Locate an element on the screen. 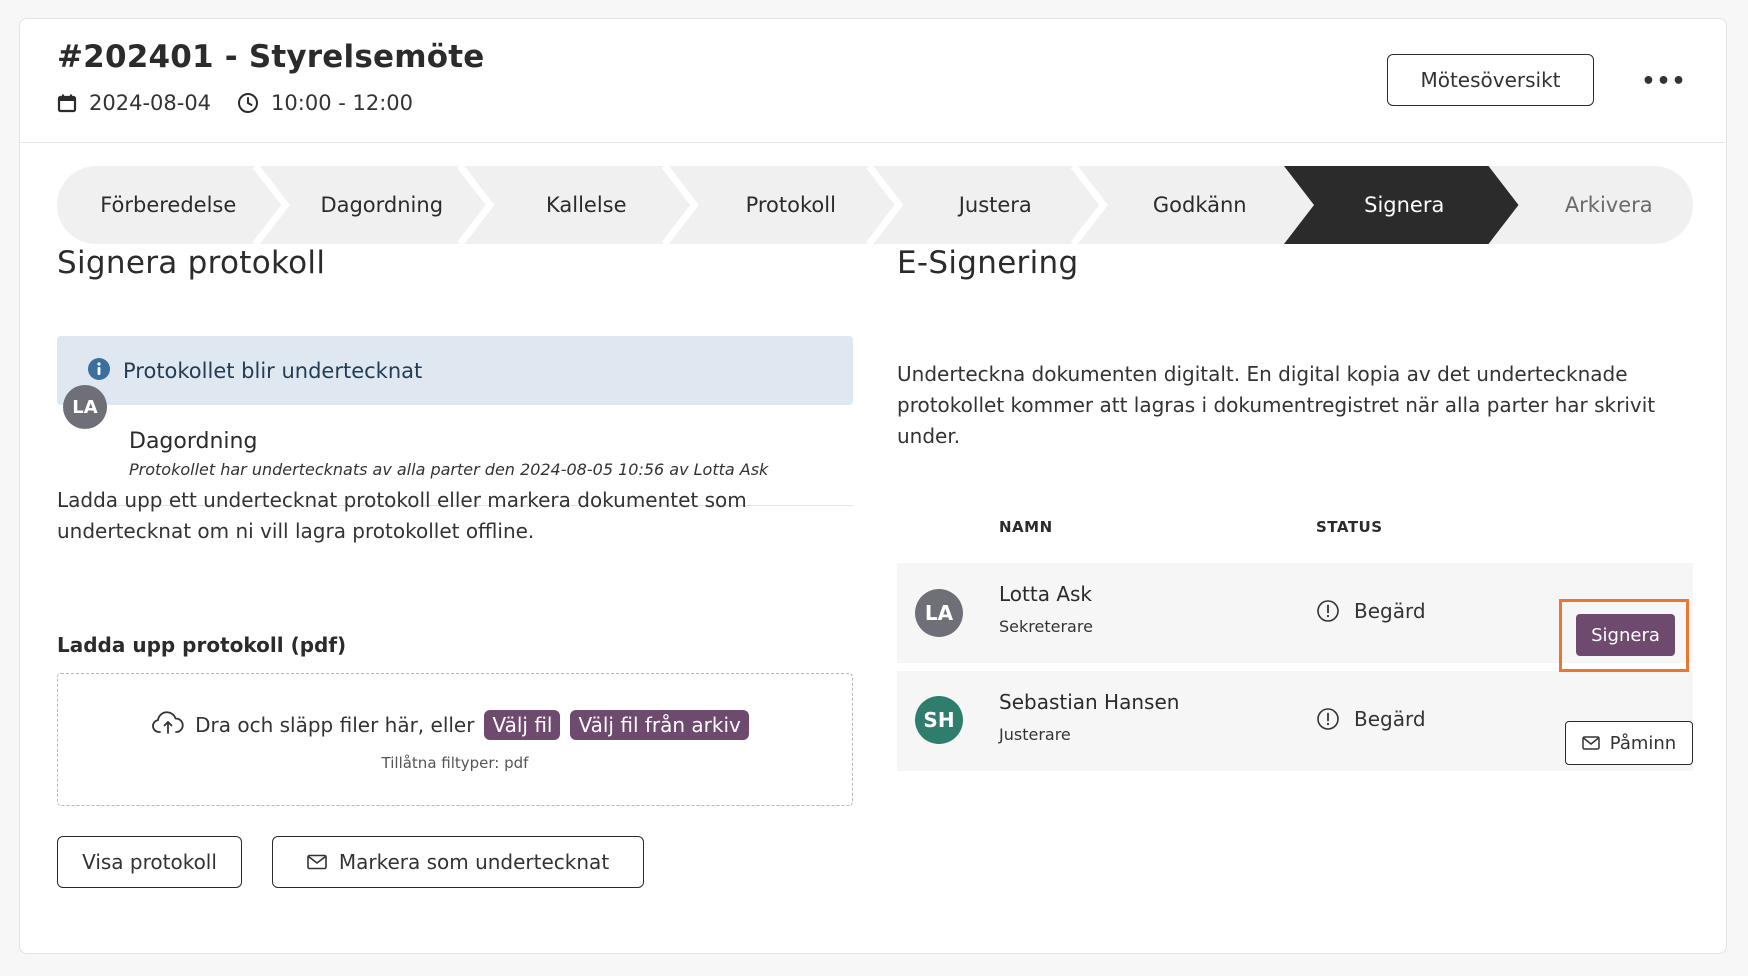 This screenshot has width=1748, height=976. more-options-button: ••• is located at coordinates (1663, 81).